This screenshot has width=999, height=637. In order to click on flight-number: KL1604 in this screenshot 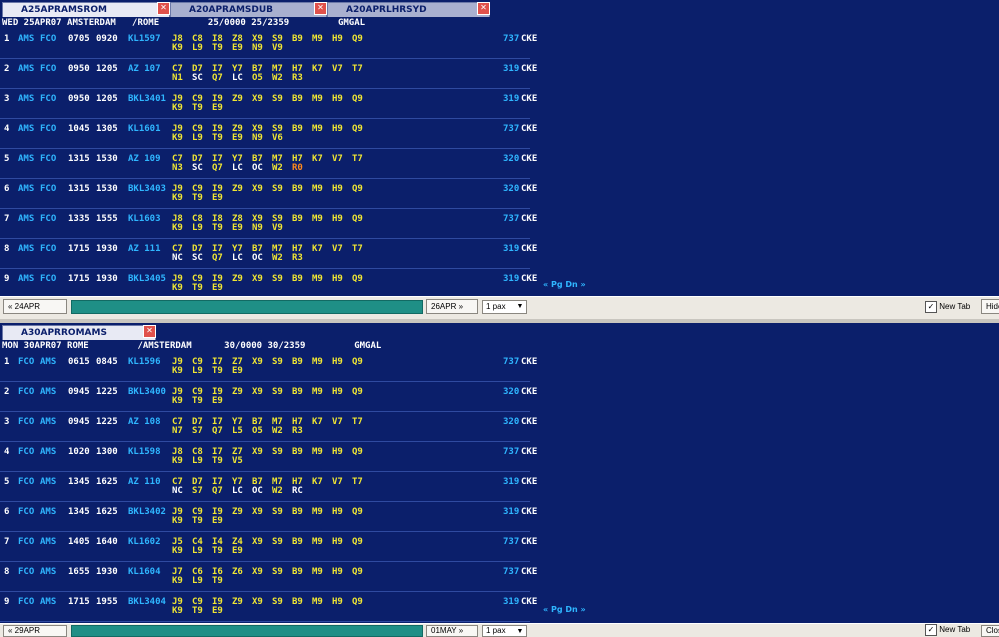, I will do `click(144, 572)`.